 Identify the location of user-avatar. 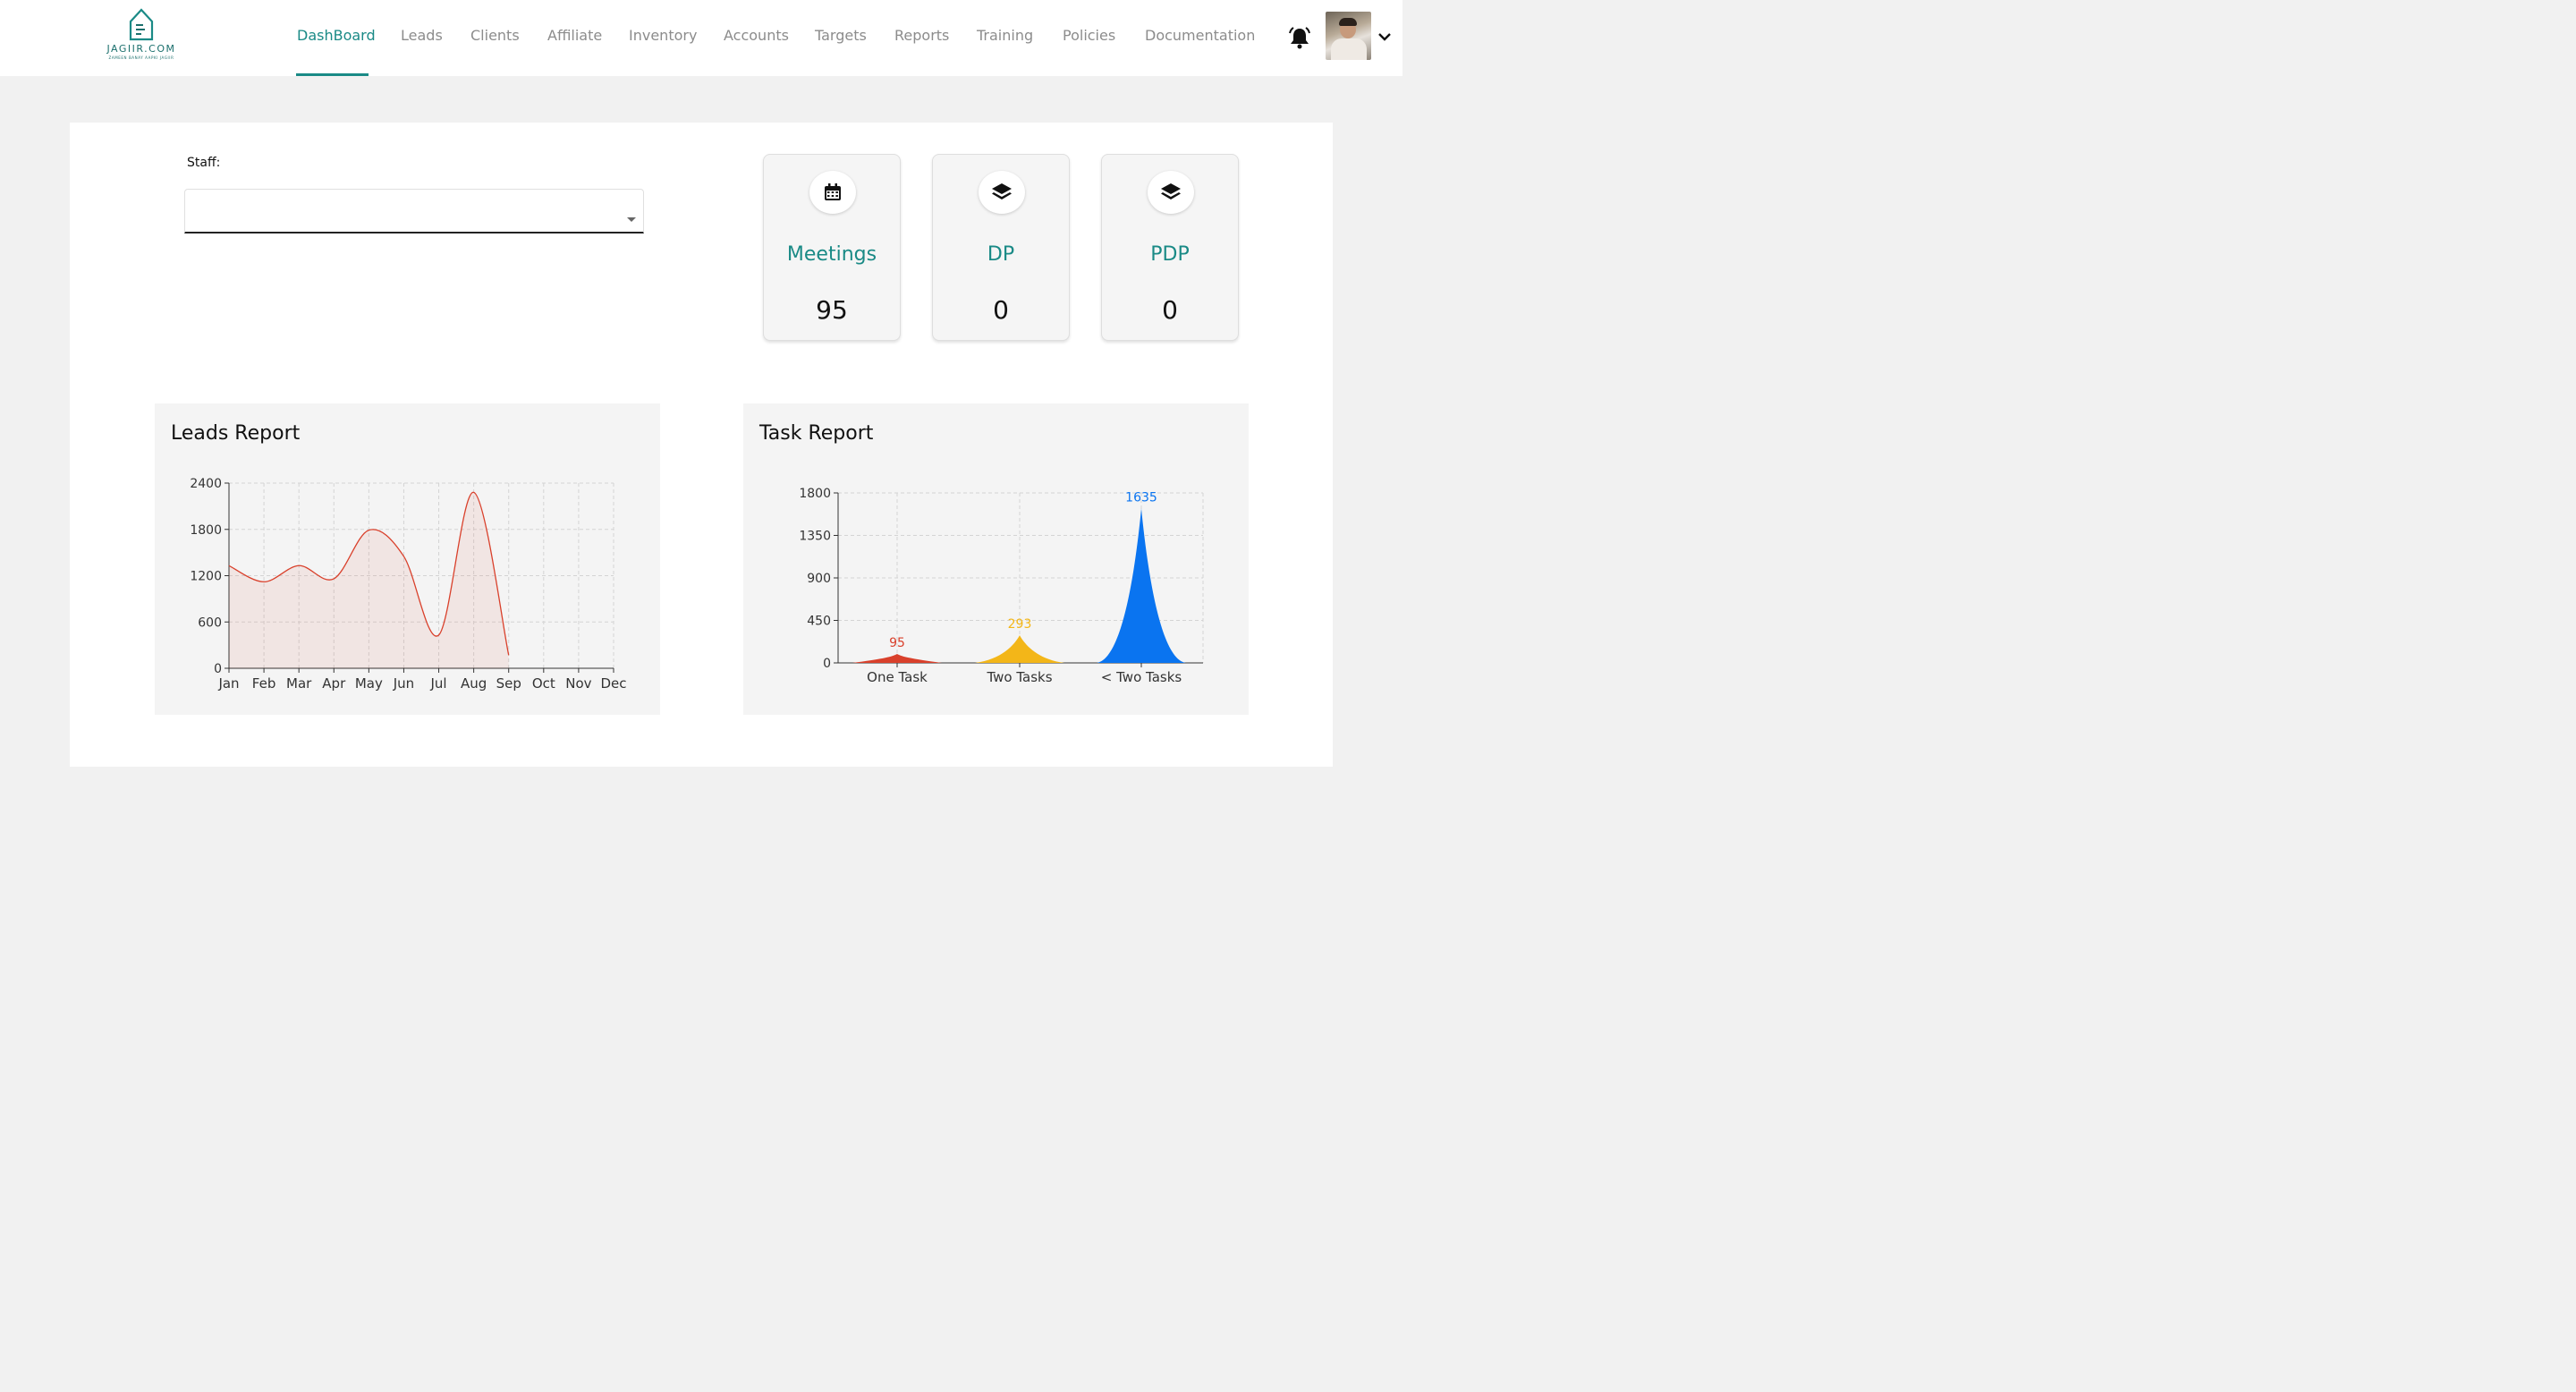
(1348, 36).